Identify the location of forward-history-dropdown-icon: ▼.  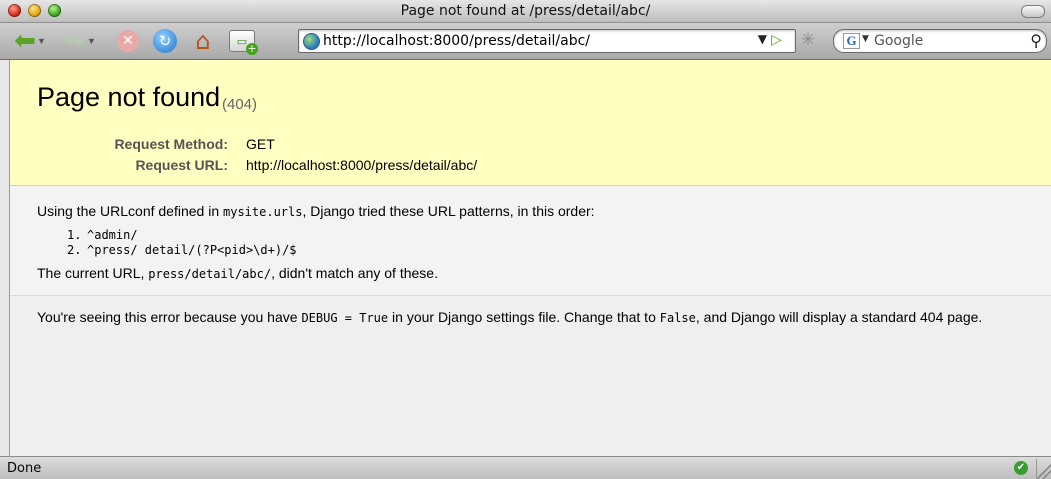
(91, 41).